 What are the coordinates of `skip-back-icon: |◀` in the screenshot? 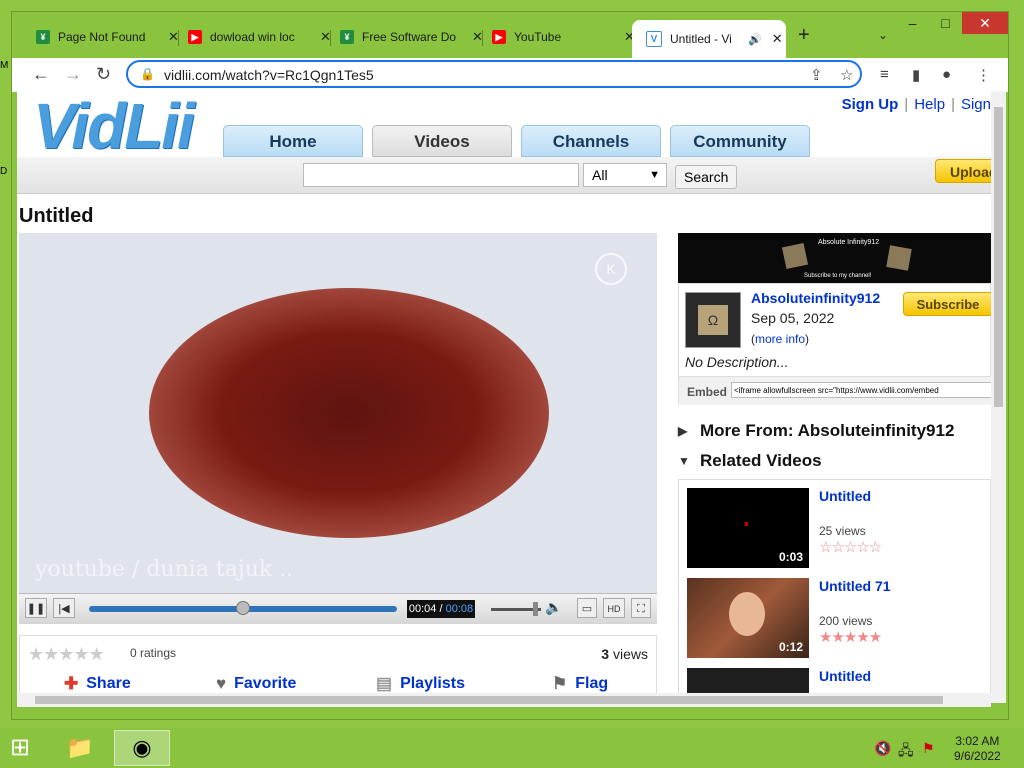 It's located at (64, 608).